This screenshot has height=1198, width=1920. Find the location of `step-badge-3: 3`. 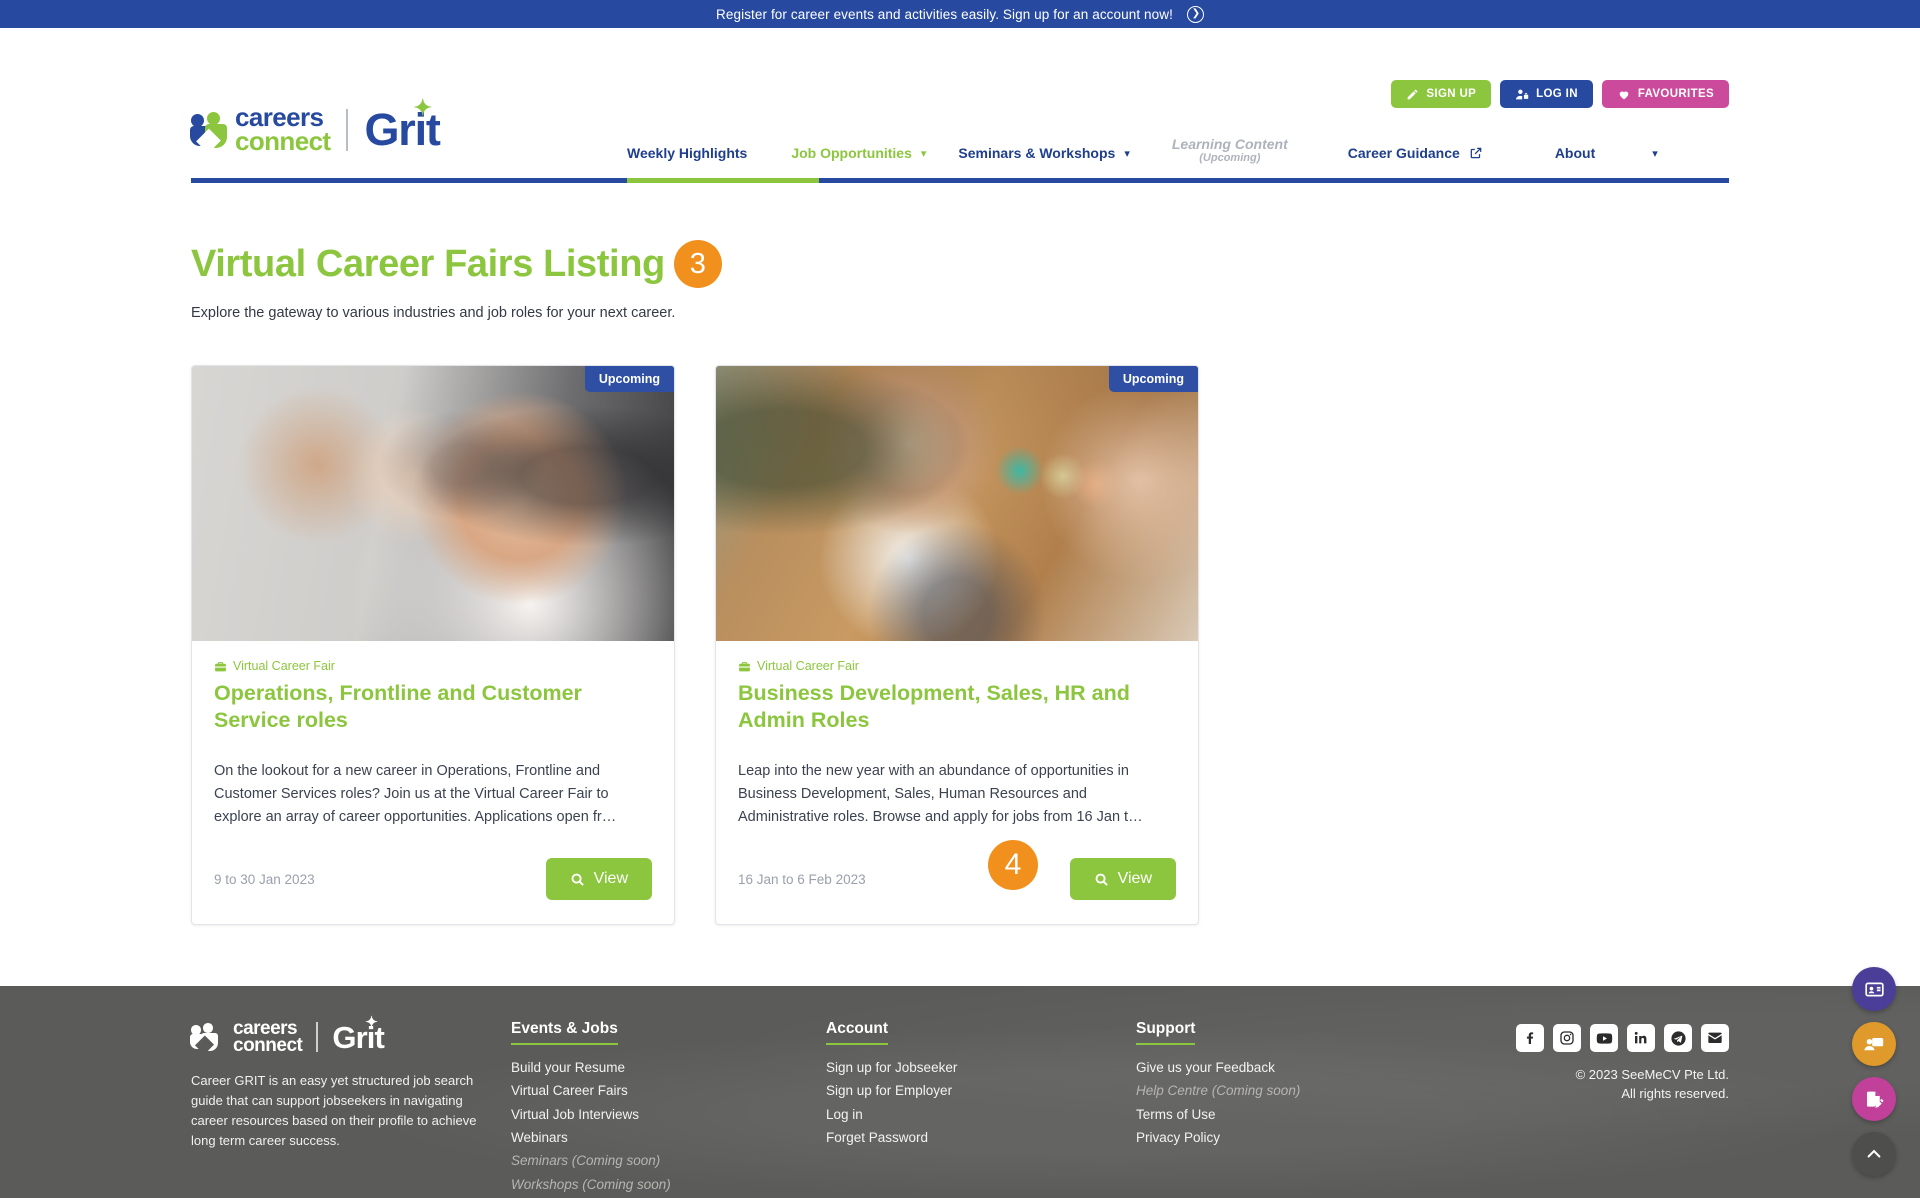

step-badge-3: 3 is located at coordinates (697, 264).